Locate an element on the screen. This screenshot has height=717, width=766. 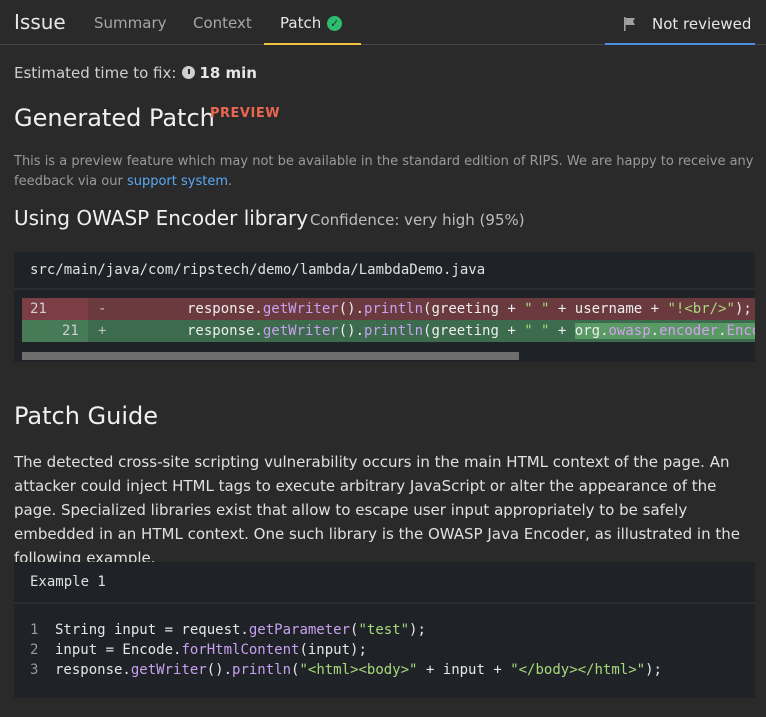
code-token: "<html><body>" is located at coordinates (358, 670).